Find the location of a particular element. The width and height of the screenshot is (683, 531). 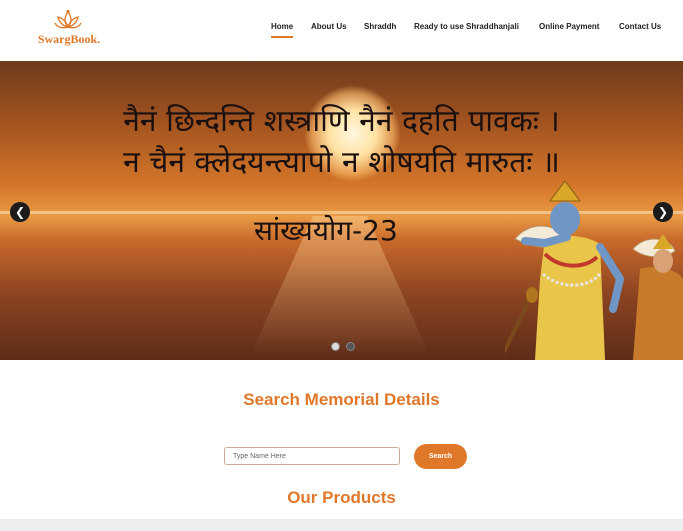

verse-line-2: न चैनं क्लेदयन्त्यापो न शोषयति मारुतः ॥ is located at coordinates (341, 162).